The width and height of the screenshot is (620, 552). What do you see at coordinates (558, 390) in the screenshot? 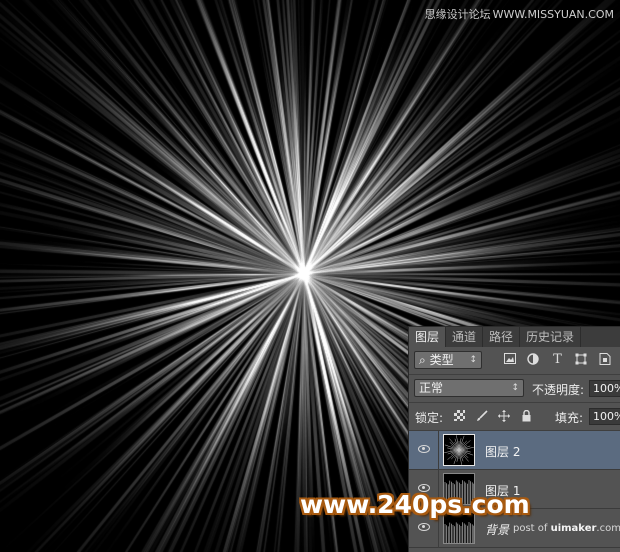
I see `opacity-label: 不透明度:` at bounding box center [558, 390].